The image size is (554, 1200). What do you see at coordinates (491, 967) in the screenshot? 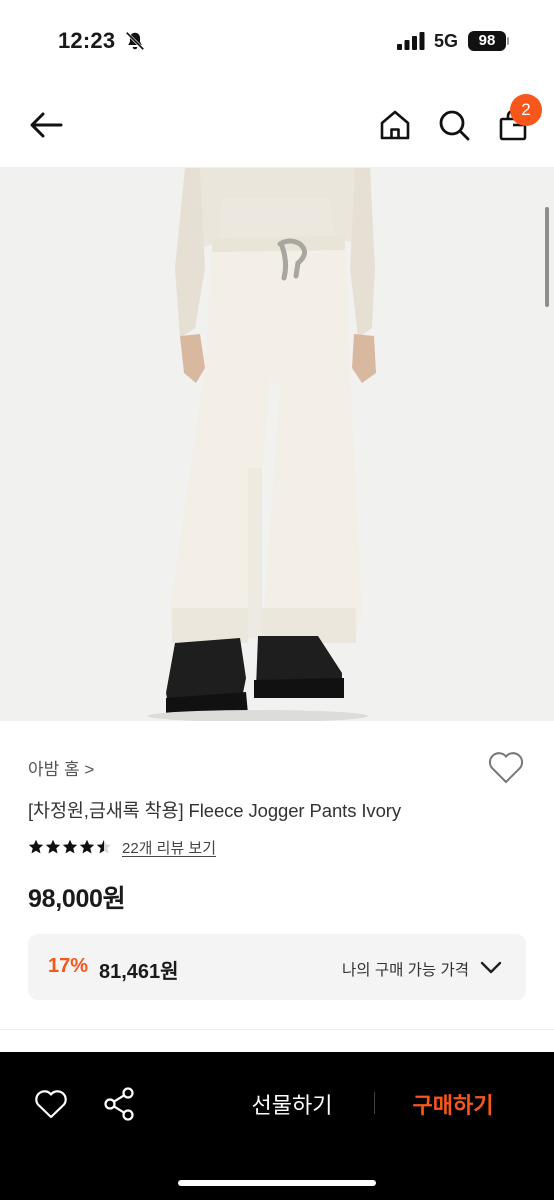
I see `chevron-down-icon` at bounding box center [491, 967].